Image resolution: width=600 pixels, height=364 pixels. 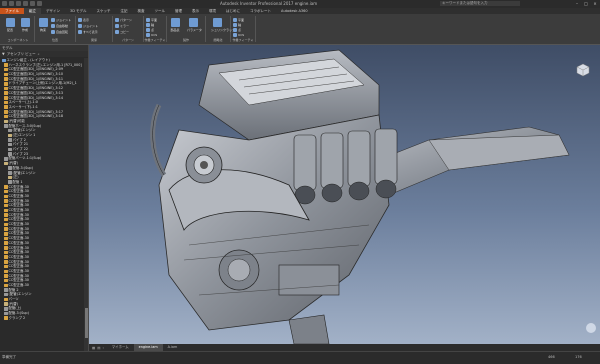 I want to click on copy-button: コピー, so click(x=122, y=32).